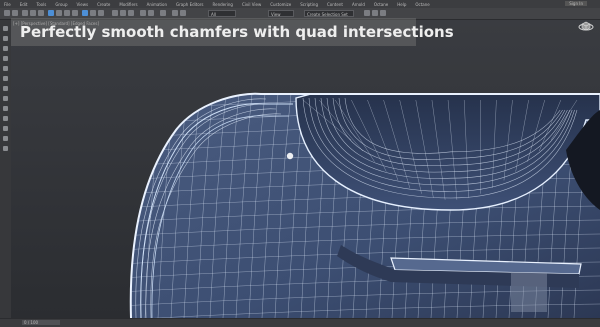 The height and width of the screenshot is (327, 600). Describe the element at coordinates (128, 4) in the screenshot. I see `menu-item-modifiers: Modifiers` at that location.